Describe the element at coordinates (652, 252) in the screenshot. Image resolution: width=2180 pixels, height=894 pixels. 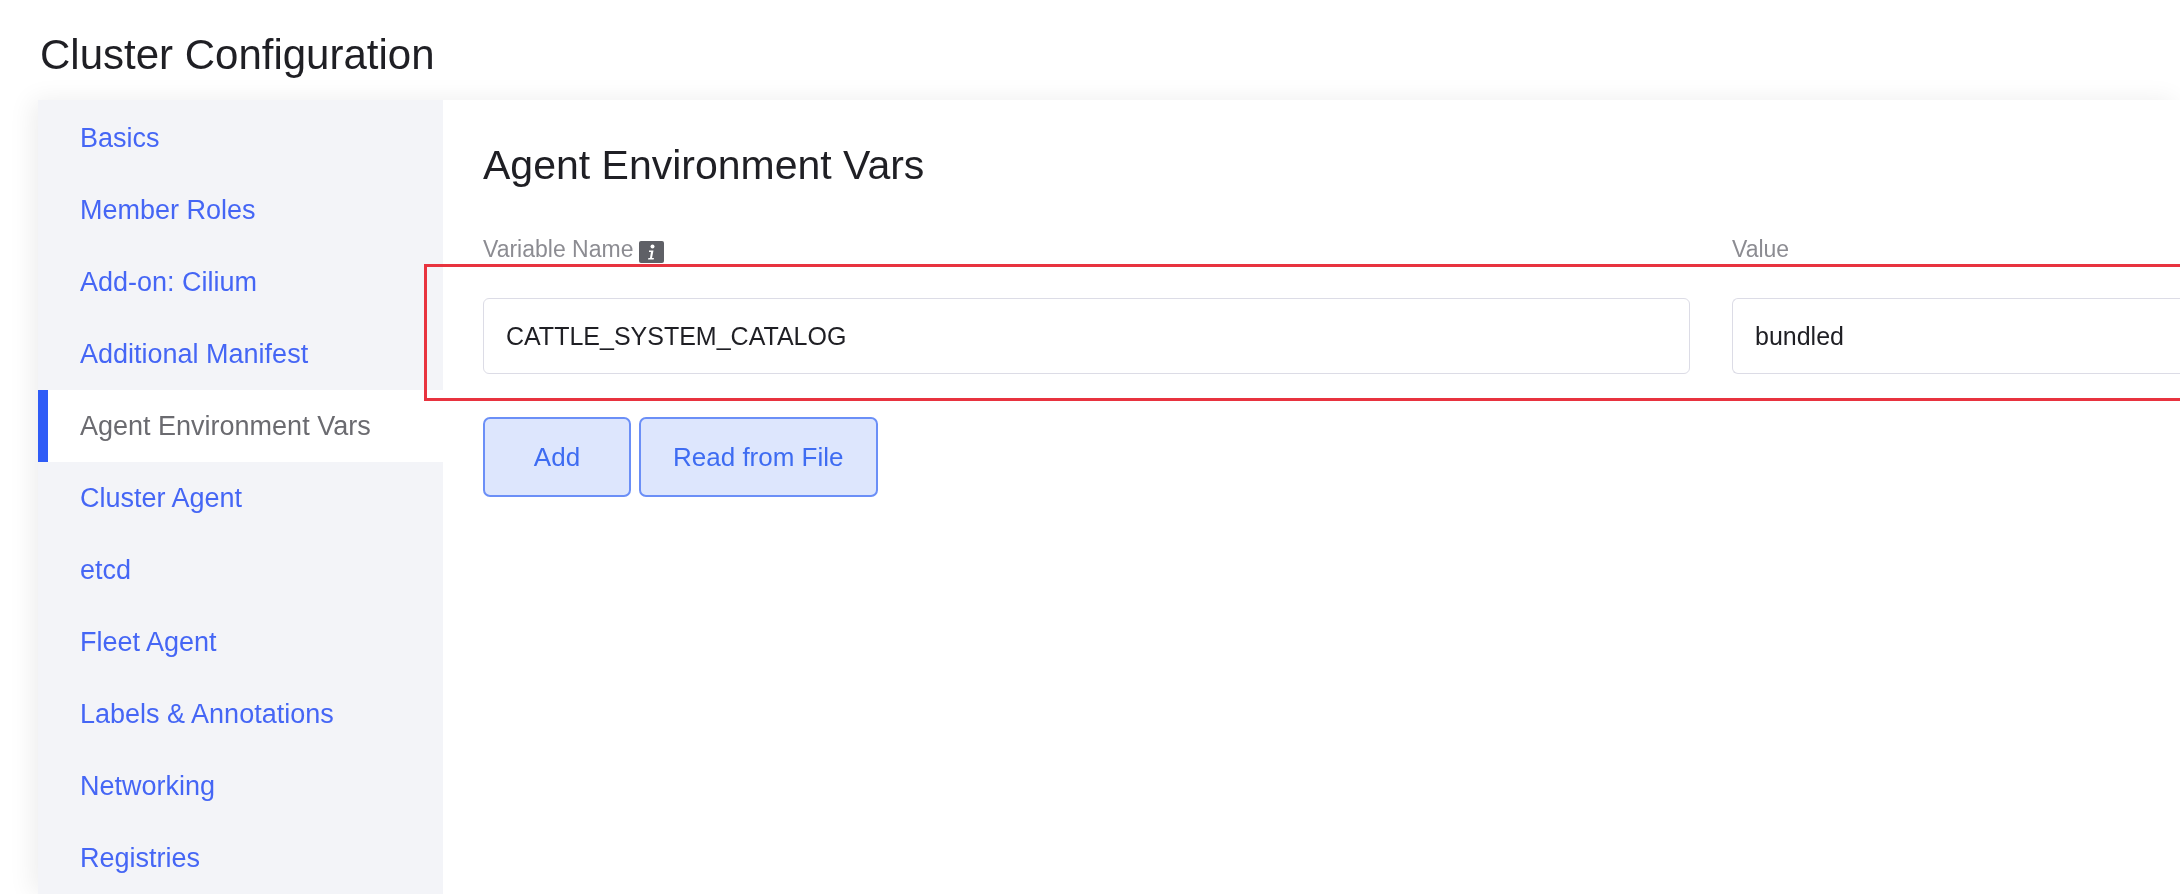
I see `info-icon` at that location.